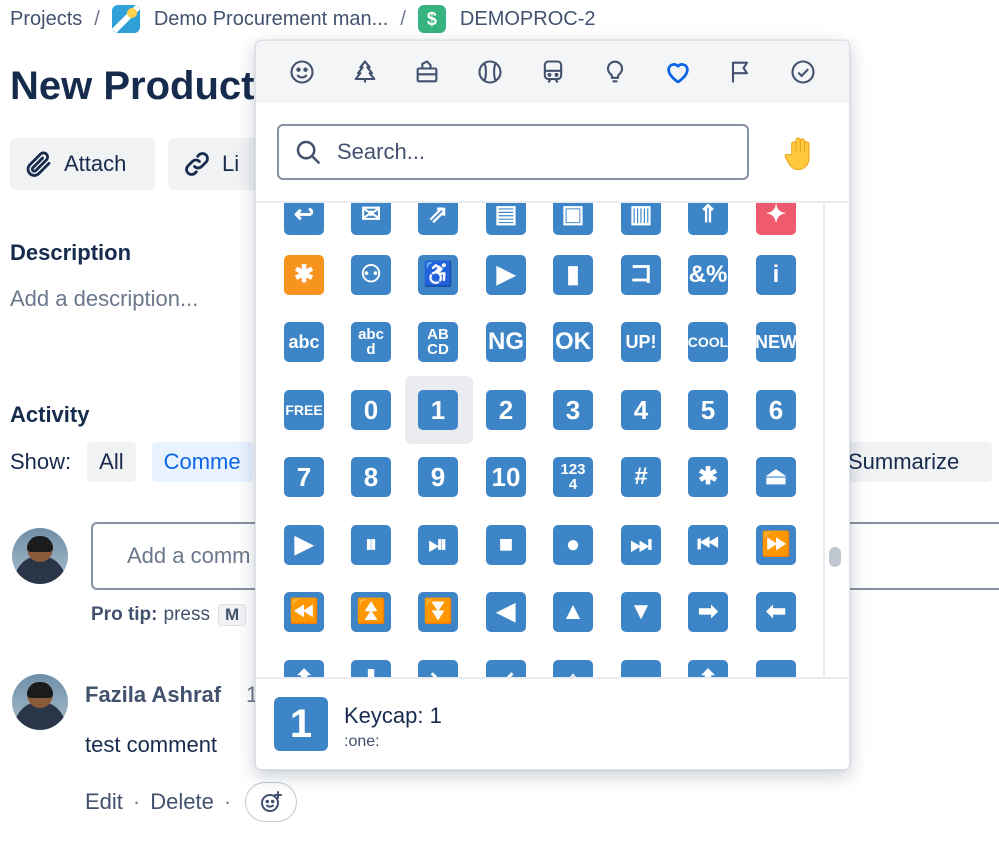 Image resolution: width=999 pixels, height=852 pixels. I want to click on category-objects, so click(615, 72).